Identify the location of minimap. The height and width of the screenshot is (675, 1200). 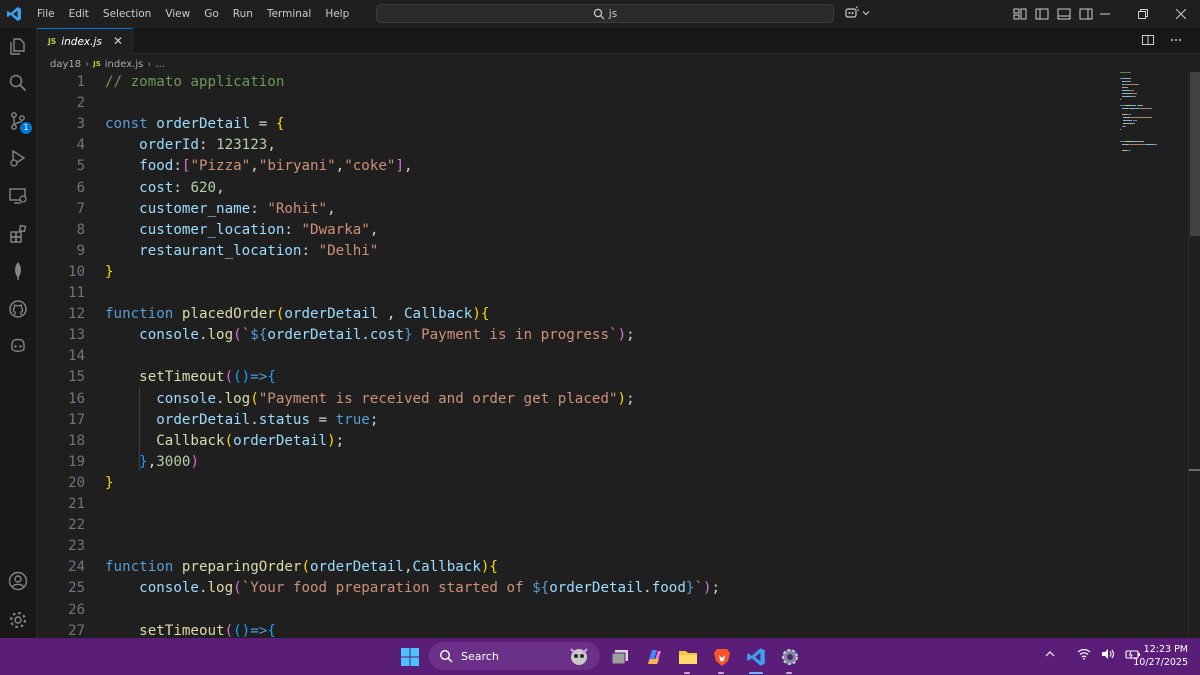
(1153, 117).